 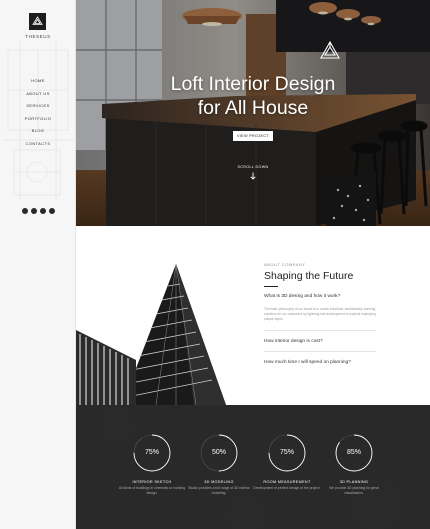 I want to click on nav-item-contacts: CONTACTS, so click(x=37, y=147).